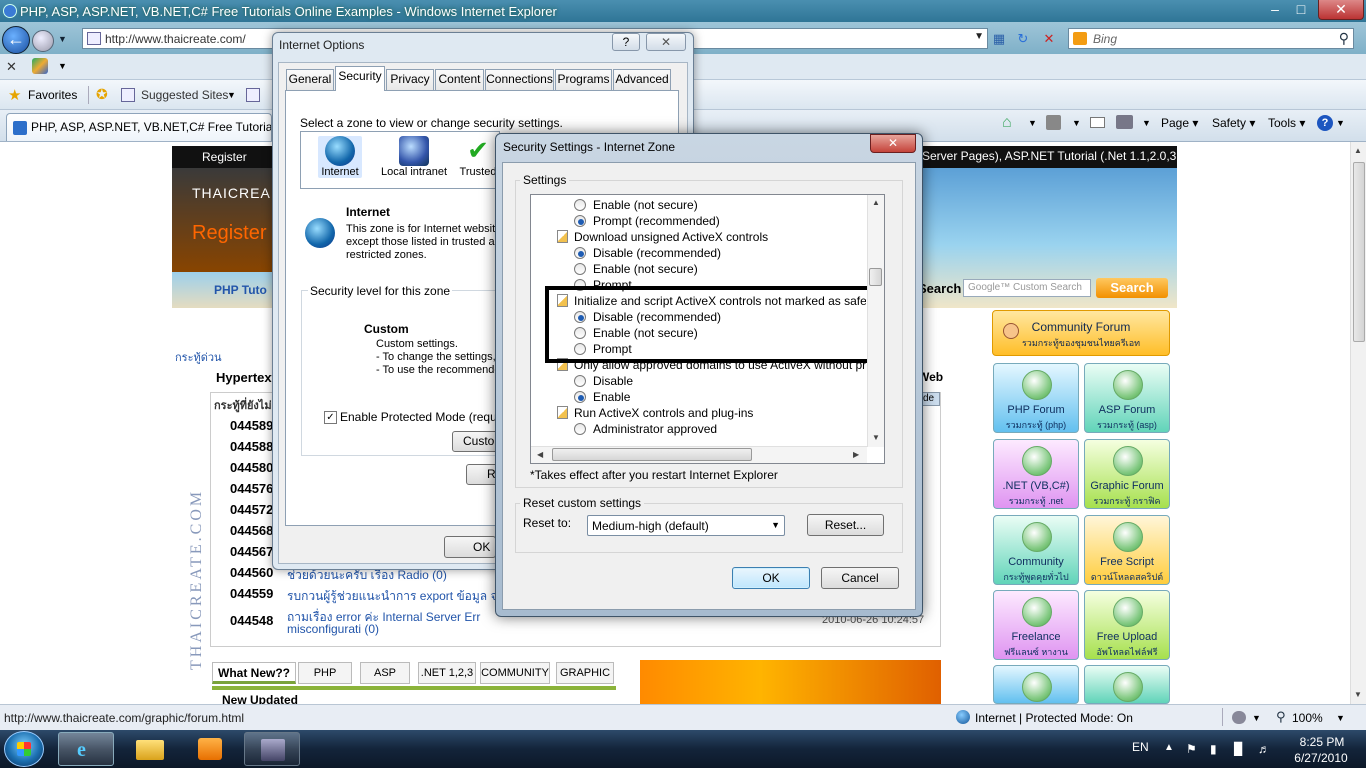 This screenshot has width=1366, height=768. Describe the element at coordinates (459, 79) in the screenshot. I see `tab-content: Content` at that location.